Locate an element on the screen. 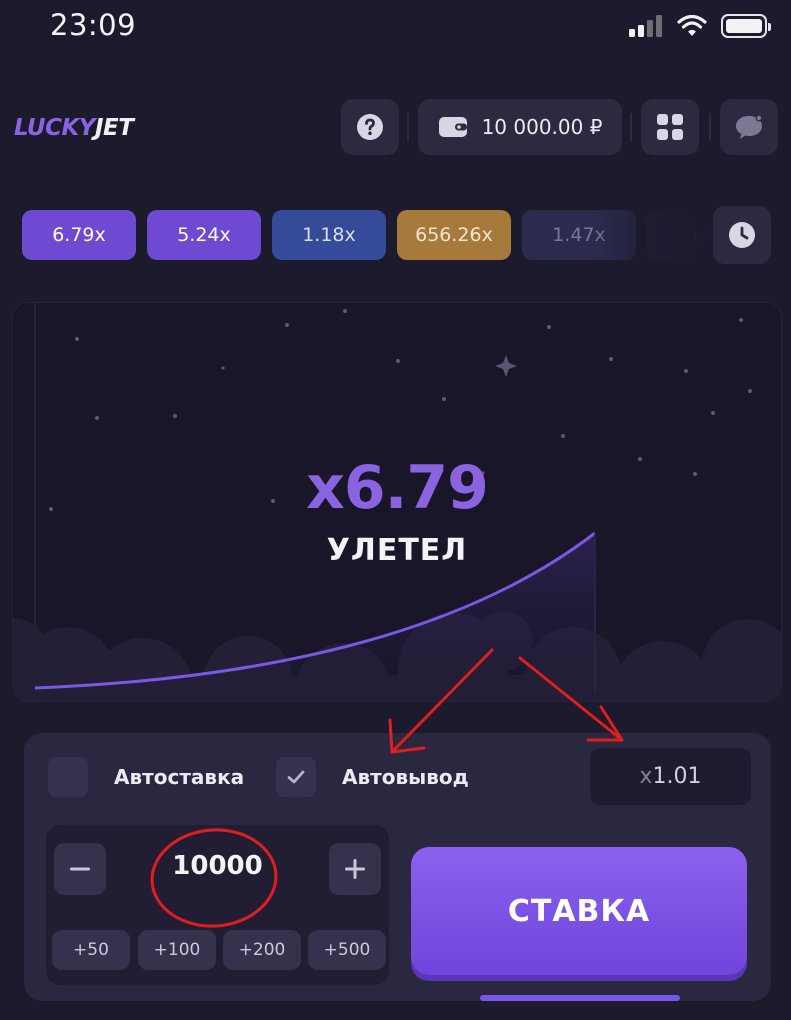 This screenshot has width=791, height=1020. autocashout-checkbox is located at coordinates (296, 777).